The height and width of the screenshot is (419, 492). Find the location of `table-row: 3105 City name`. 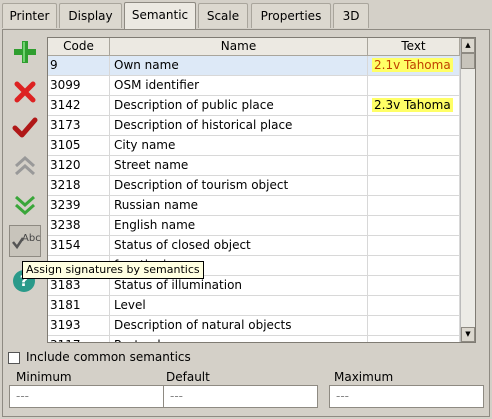

table-row: 3105 City name is located at coordinates (254, 146).